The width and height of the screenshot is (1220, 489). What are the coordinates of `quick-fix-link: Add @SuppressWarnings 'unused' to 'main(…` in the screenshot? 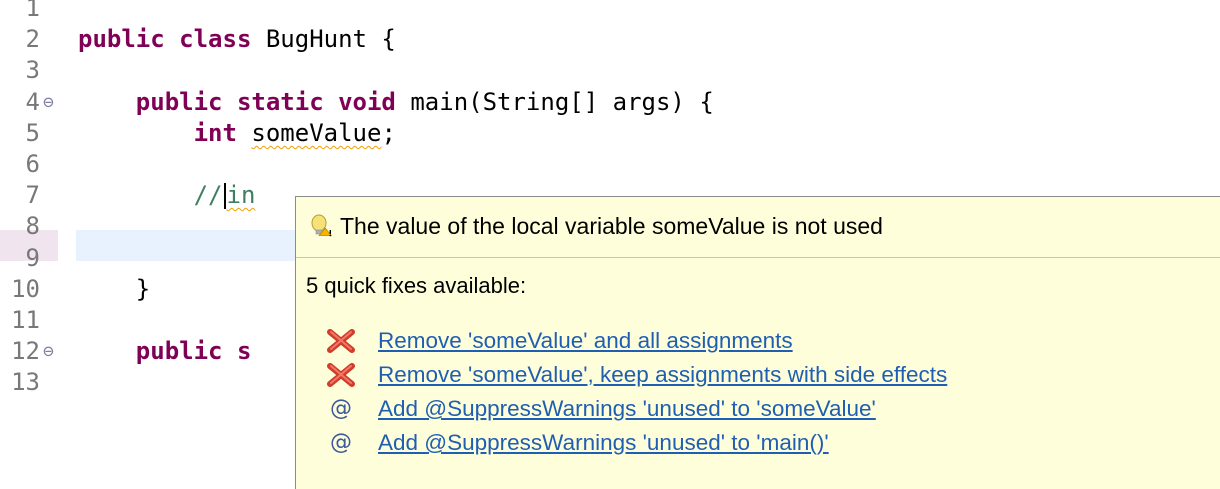 It's located at (603, 443).